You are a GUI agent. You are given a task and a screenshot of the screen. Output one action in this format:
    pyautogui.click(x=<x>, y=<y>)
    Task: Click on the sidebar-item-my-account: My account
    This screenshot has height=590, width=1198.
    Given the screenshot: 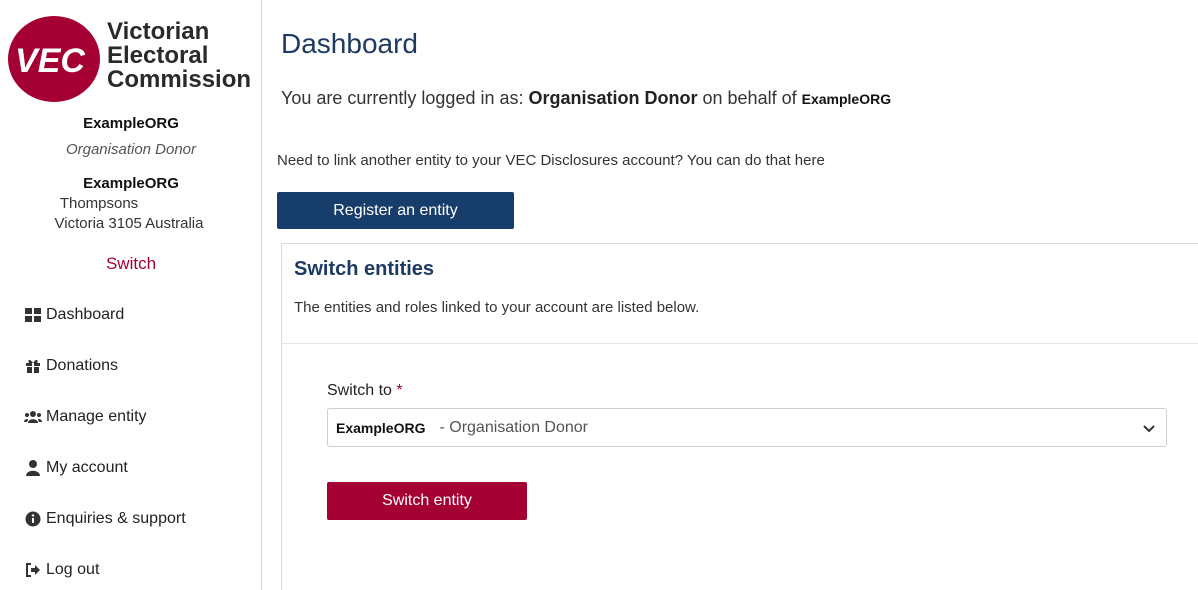 What is the action you would take?
    pyautogui.click(x=105, y=483)
    